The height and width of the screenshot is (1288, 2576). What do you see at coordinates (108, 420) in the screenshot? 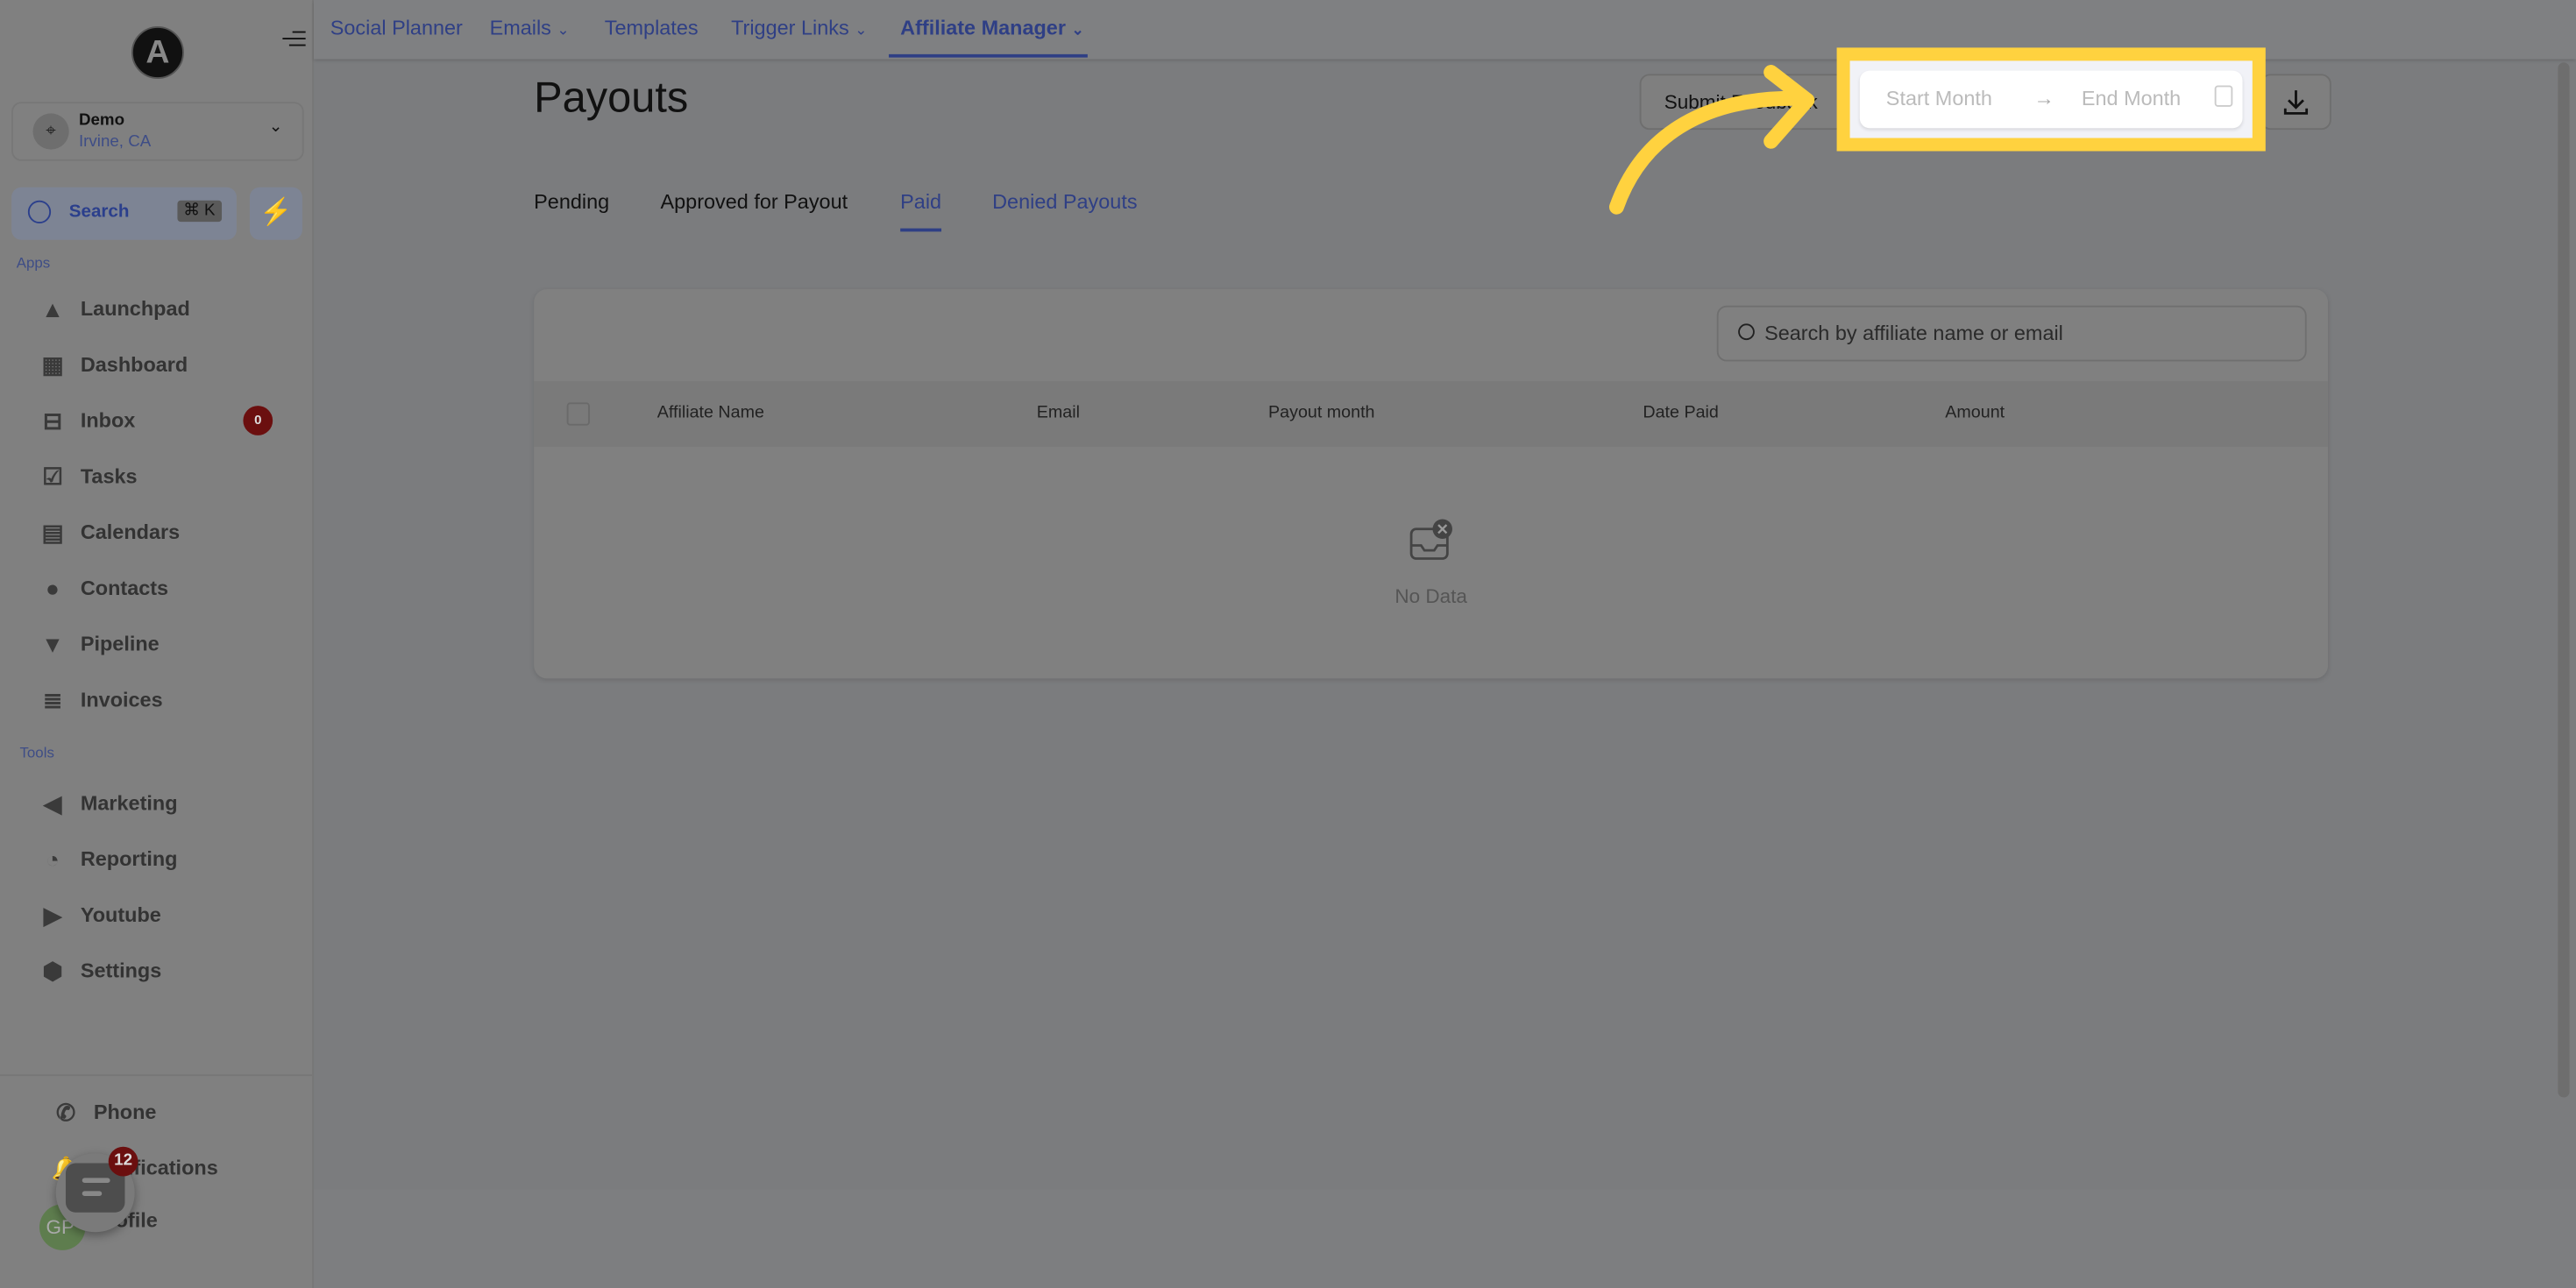
I see `label: Inbox` at bounding box center [108, 420].